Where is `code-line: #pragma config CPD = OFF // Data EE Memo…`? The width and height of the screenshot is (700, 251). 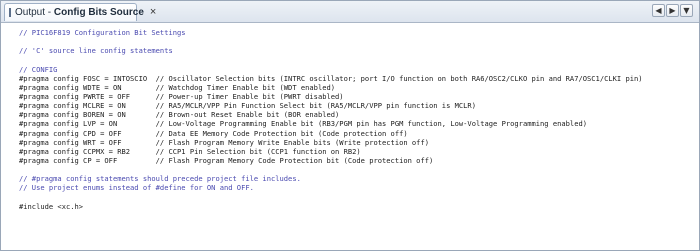
code-line: #pragma config CPD = OFF // Data EE Memo… is located at coordinates (213, 133).